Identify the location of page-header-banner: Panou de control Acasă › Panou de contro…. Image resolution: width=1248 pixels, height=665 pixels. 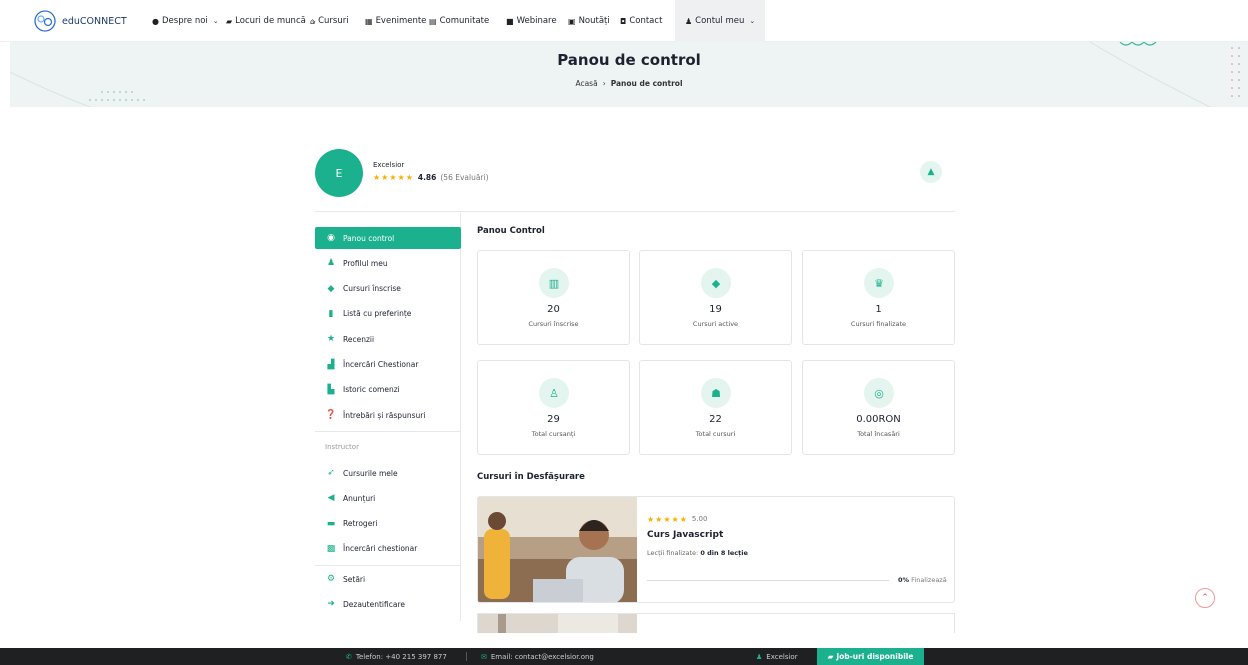
(629, 74).